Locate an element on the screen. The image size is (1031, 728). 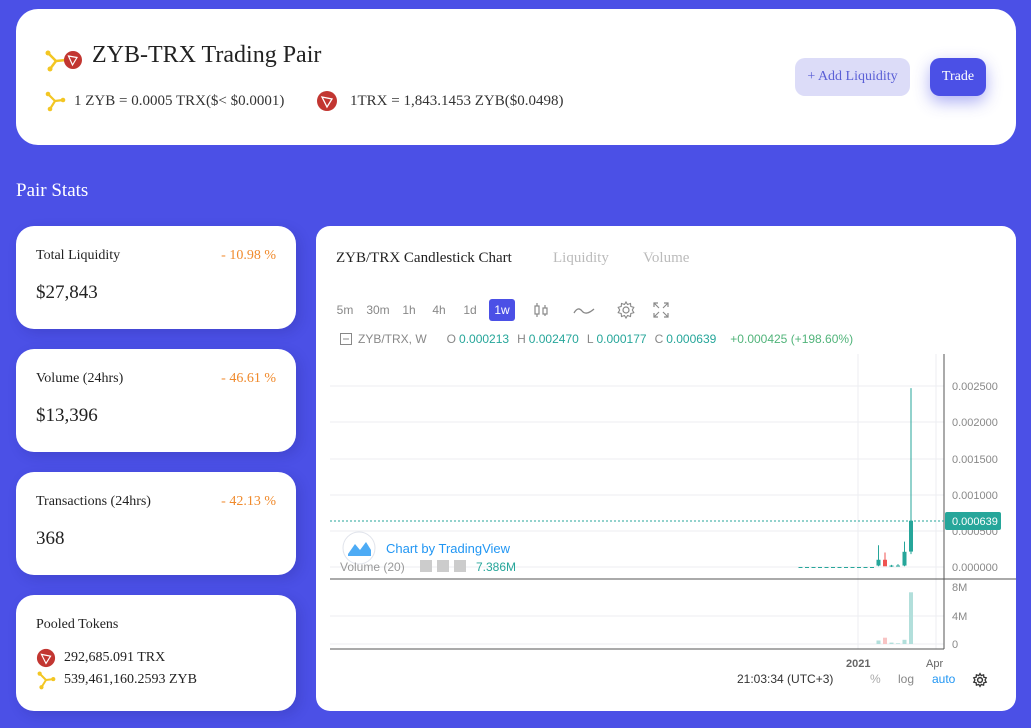
pooled-trx-amount: 292,685.091 TRX is located at coordinates (115, 657).